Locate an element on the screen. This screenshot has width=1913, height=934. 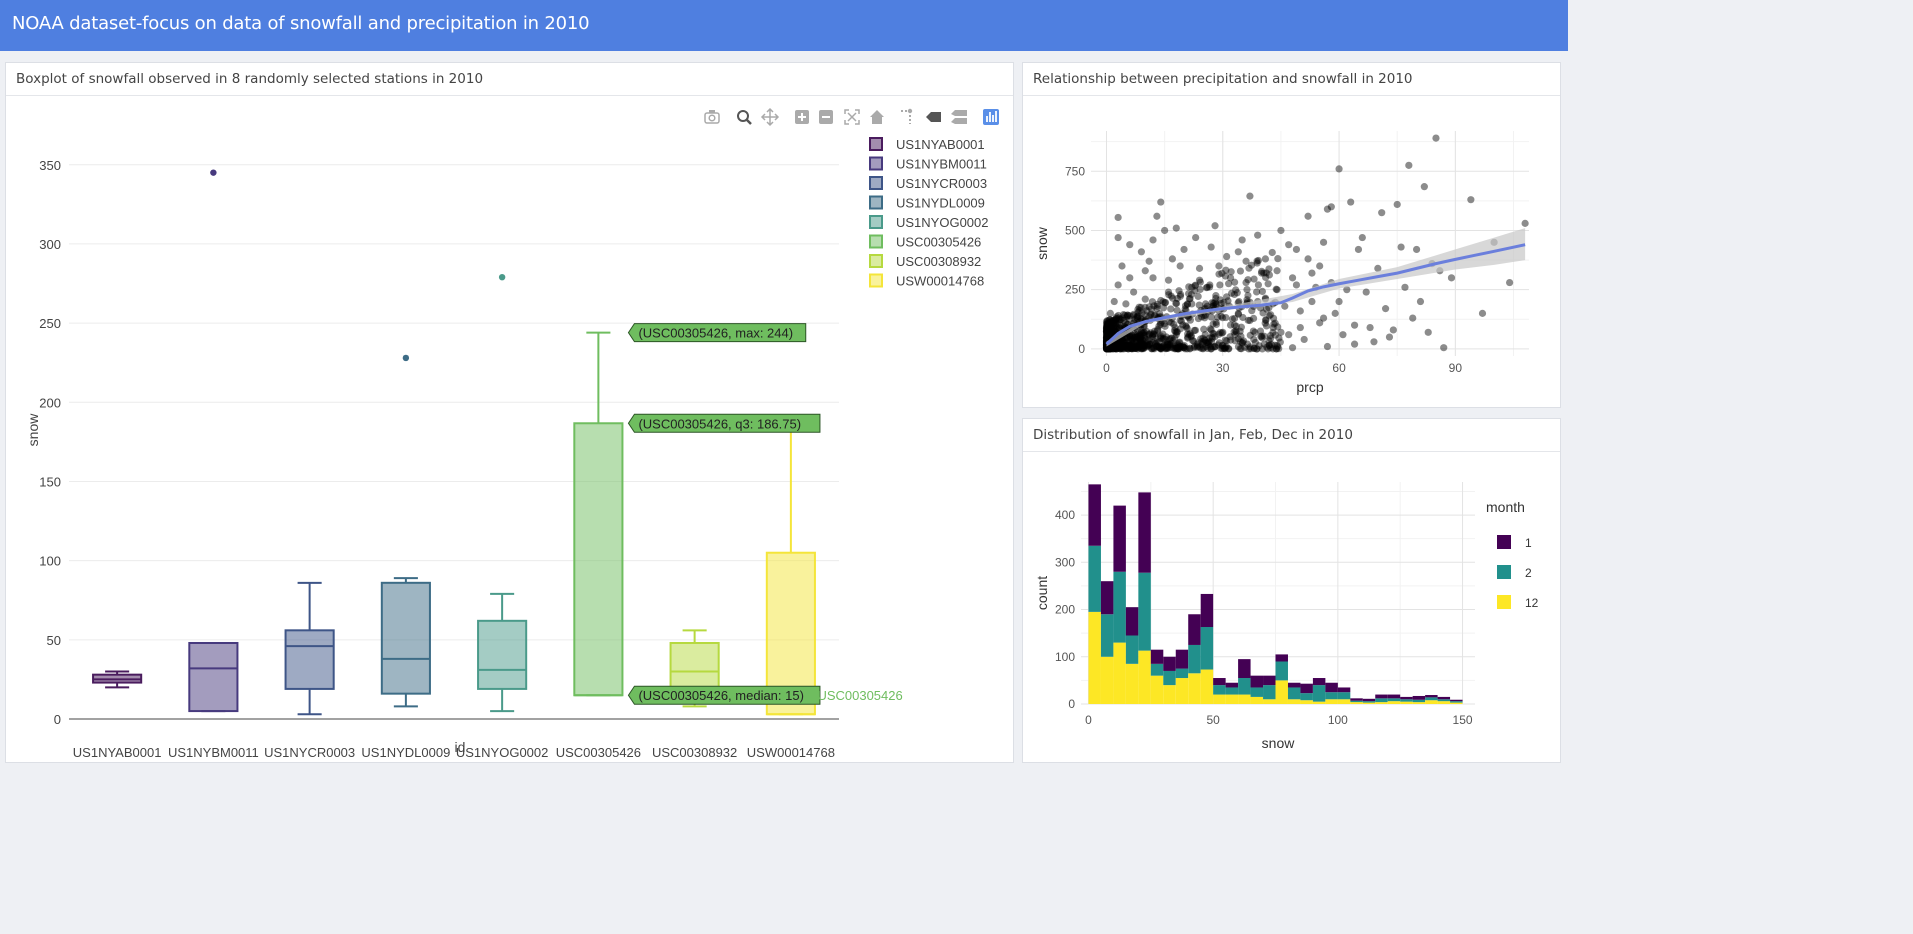
legend-item-US1NYAB0001: US1NYAB0001 is located at coordinates (927, 144).